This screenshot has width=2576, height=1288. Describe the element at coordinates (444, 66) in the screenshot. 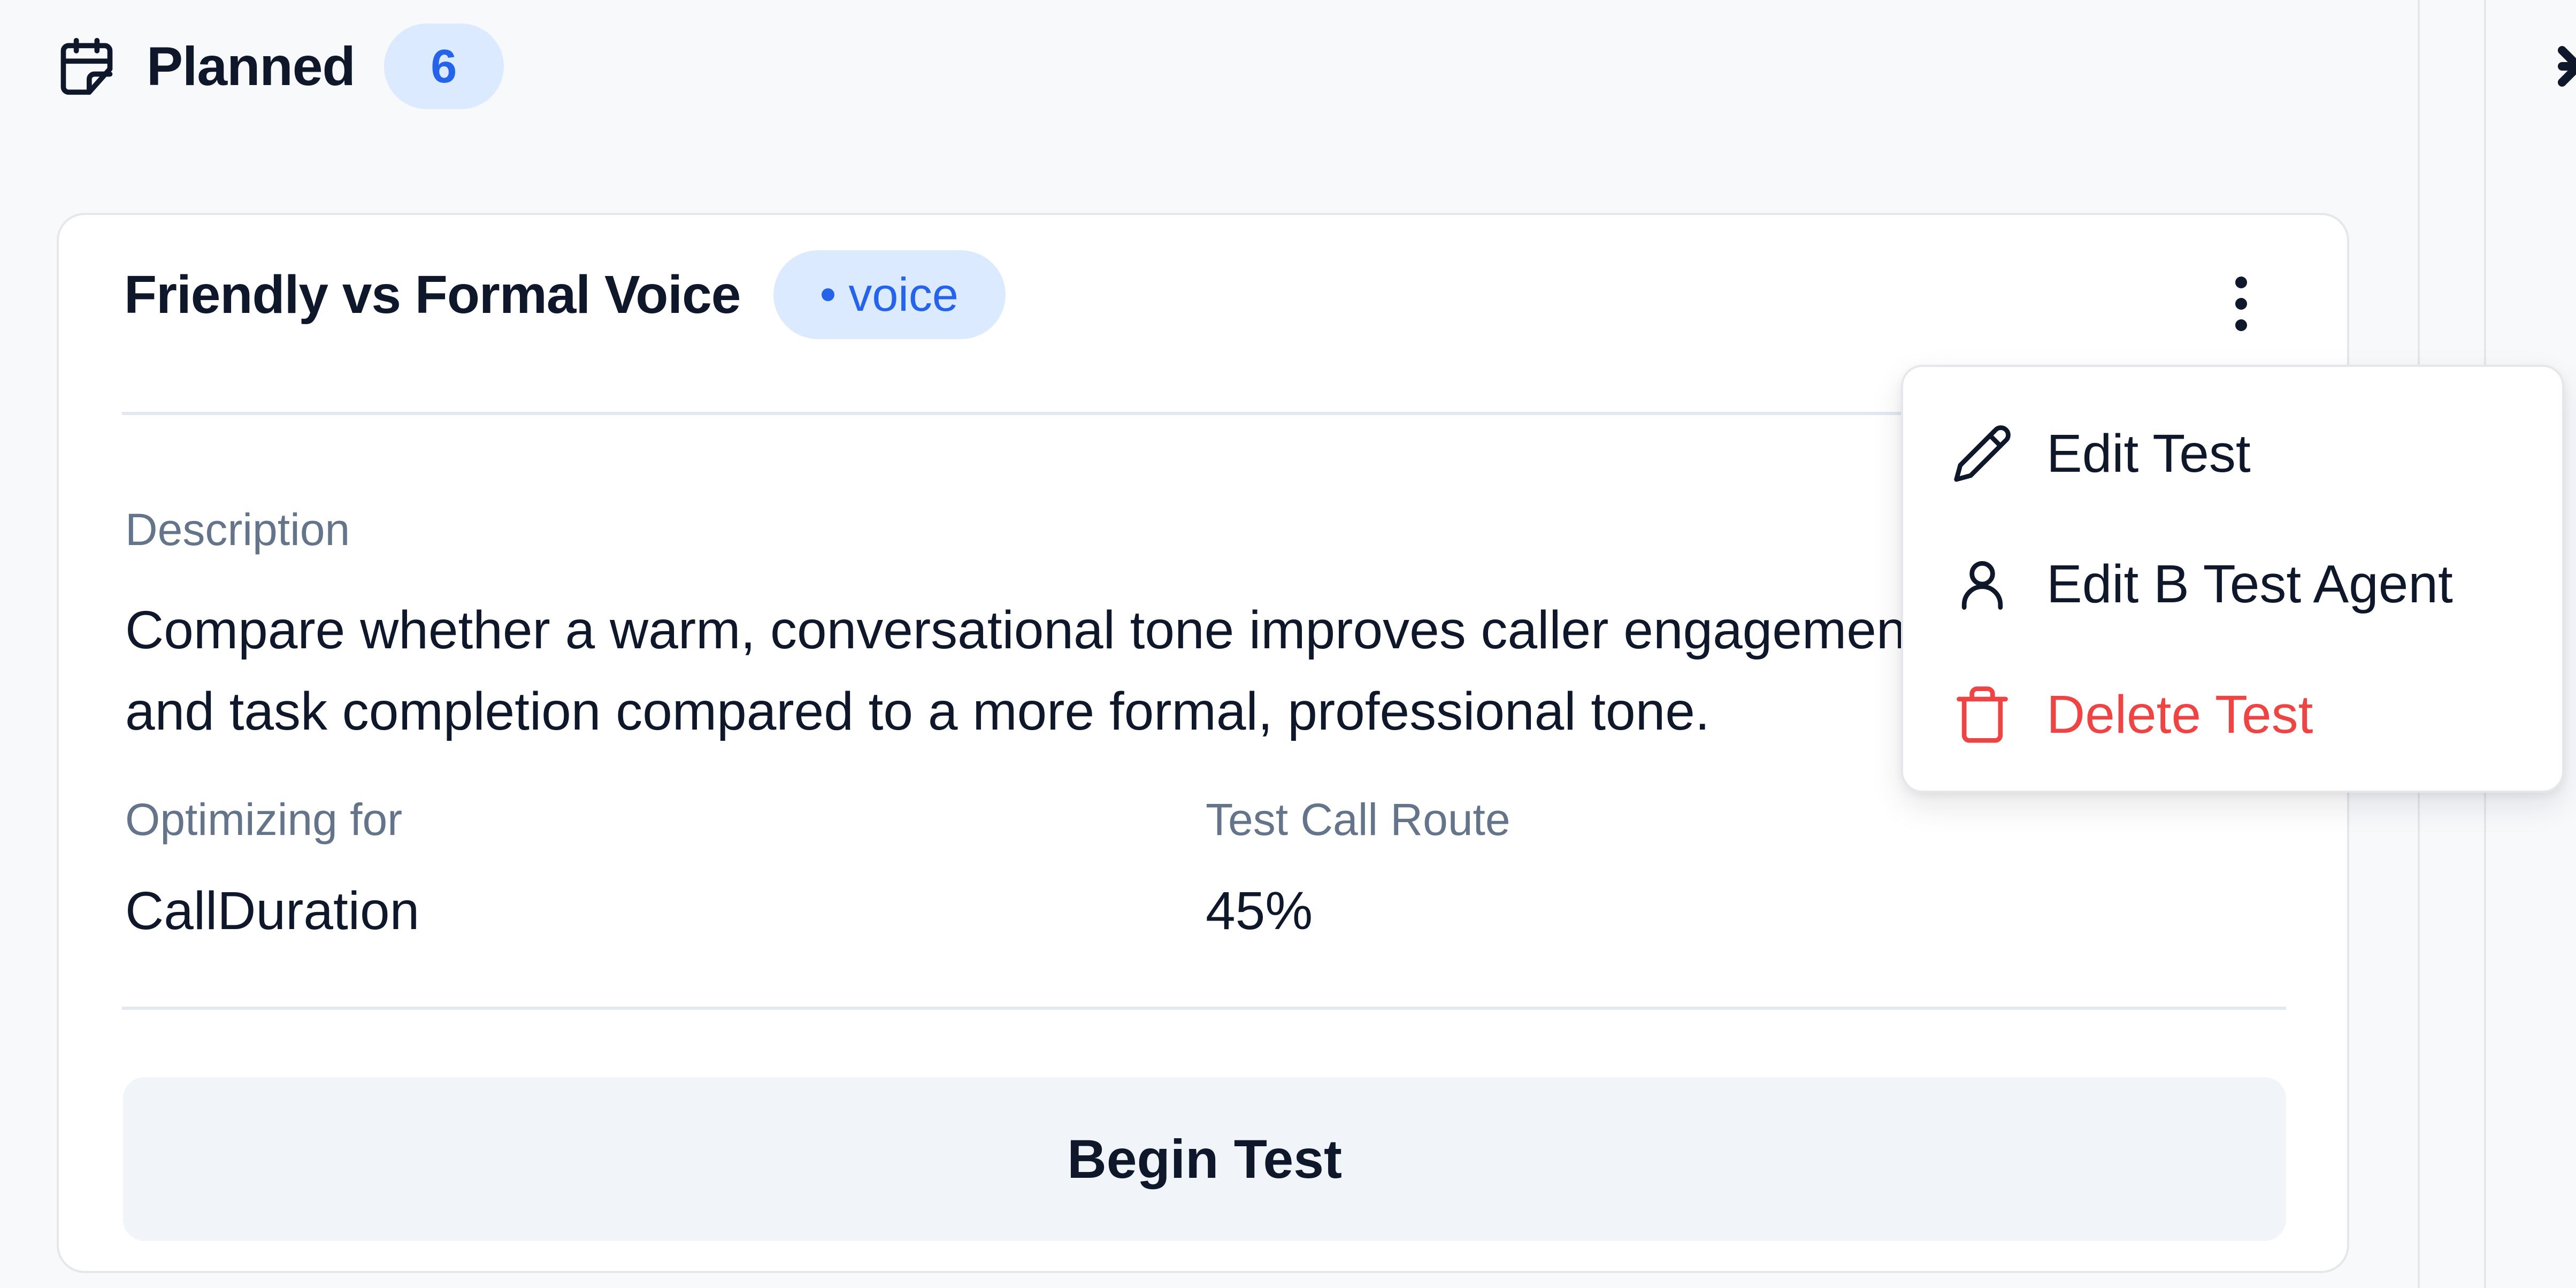

I see `count-badge: 6` at that location.